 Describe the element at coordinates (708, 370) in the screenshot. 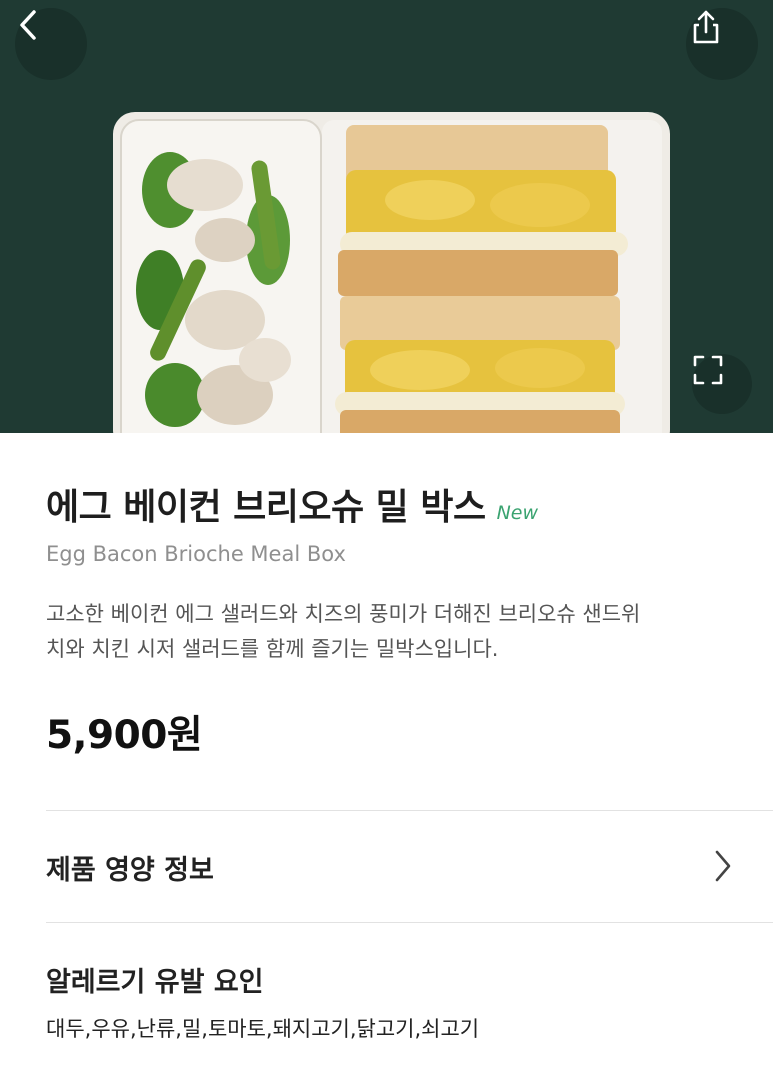

I see `expand-icon` at that location.